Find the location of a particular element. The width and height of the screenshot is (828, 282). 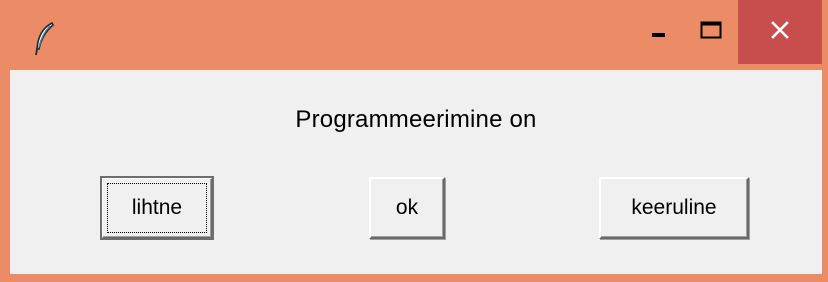

minimize-button is located at coordinates (659, 32).